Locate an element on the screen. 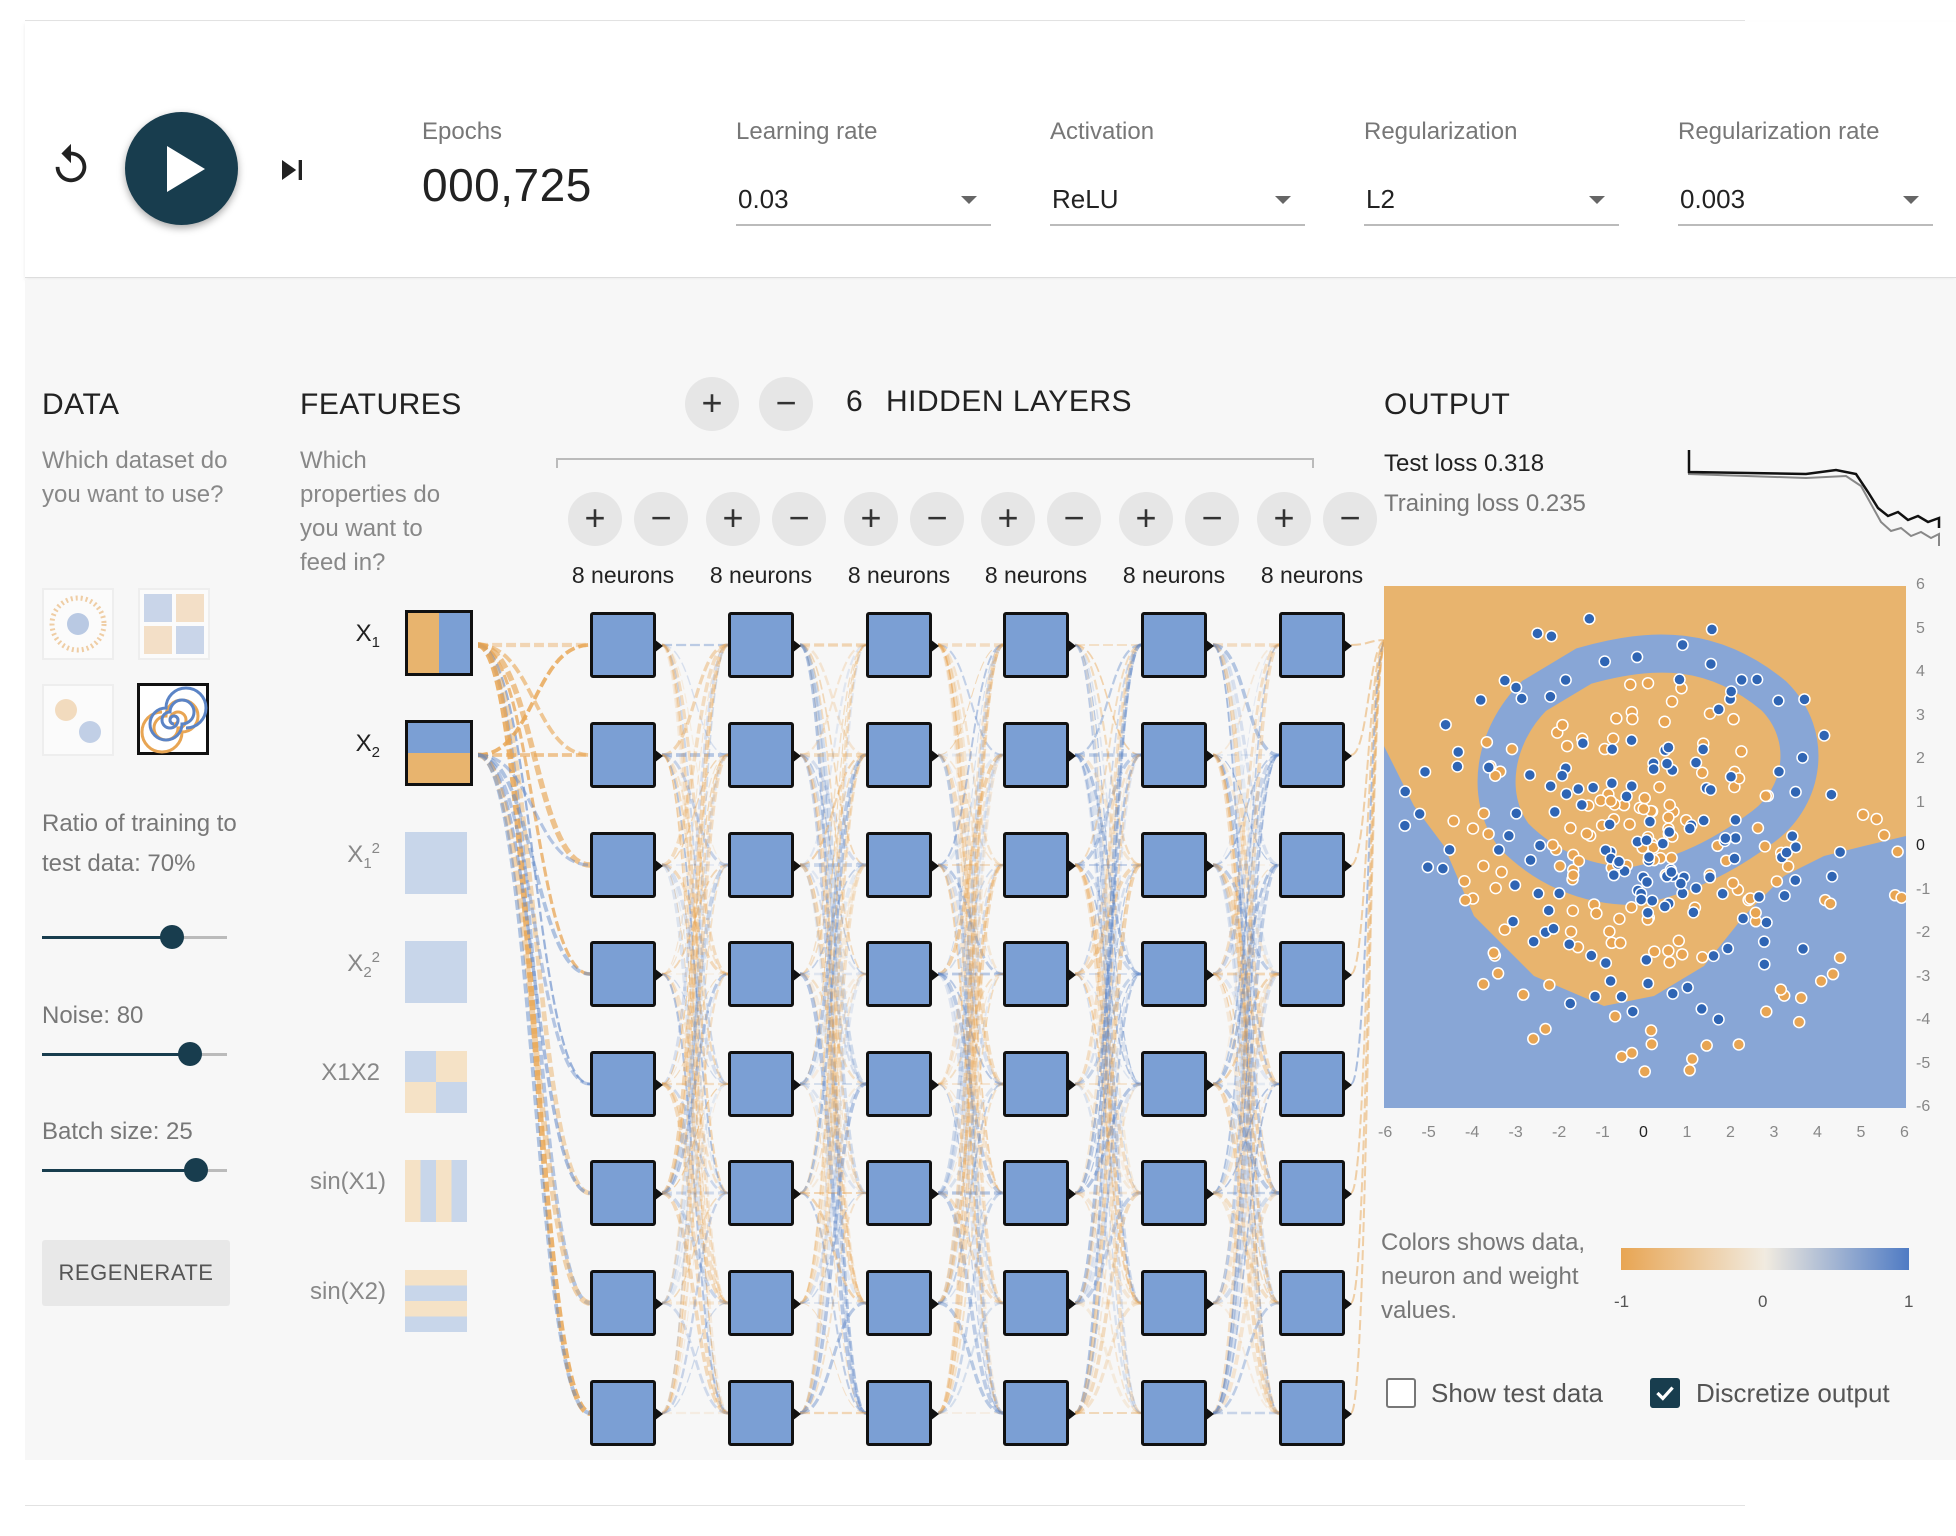 Image resolution: width=1956 pixels, height=1536 pixels. show-test-data-label: Show test data is located at coordinates (1517, 1393).